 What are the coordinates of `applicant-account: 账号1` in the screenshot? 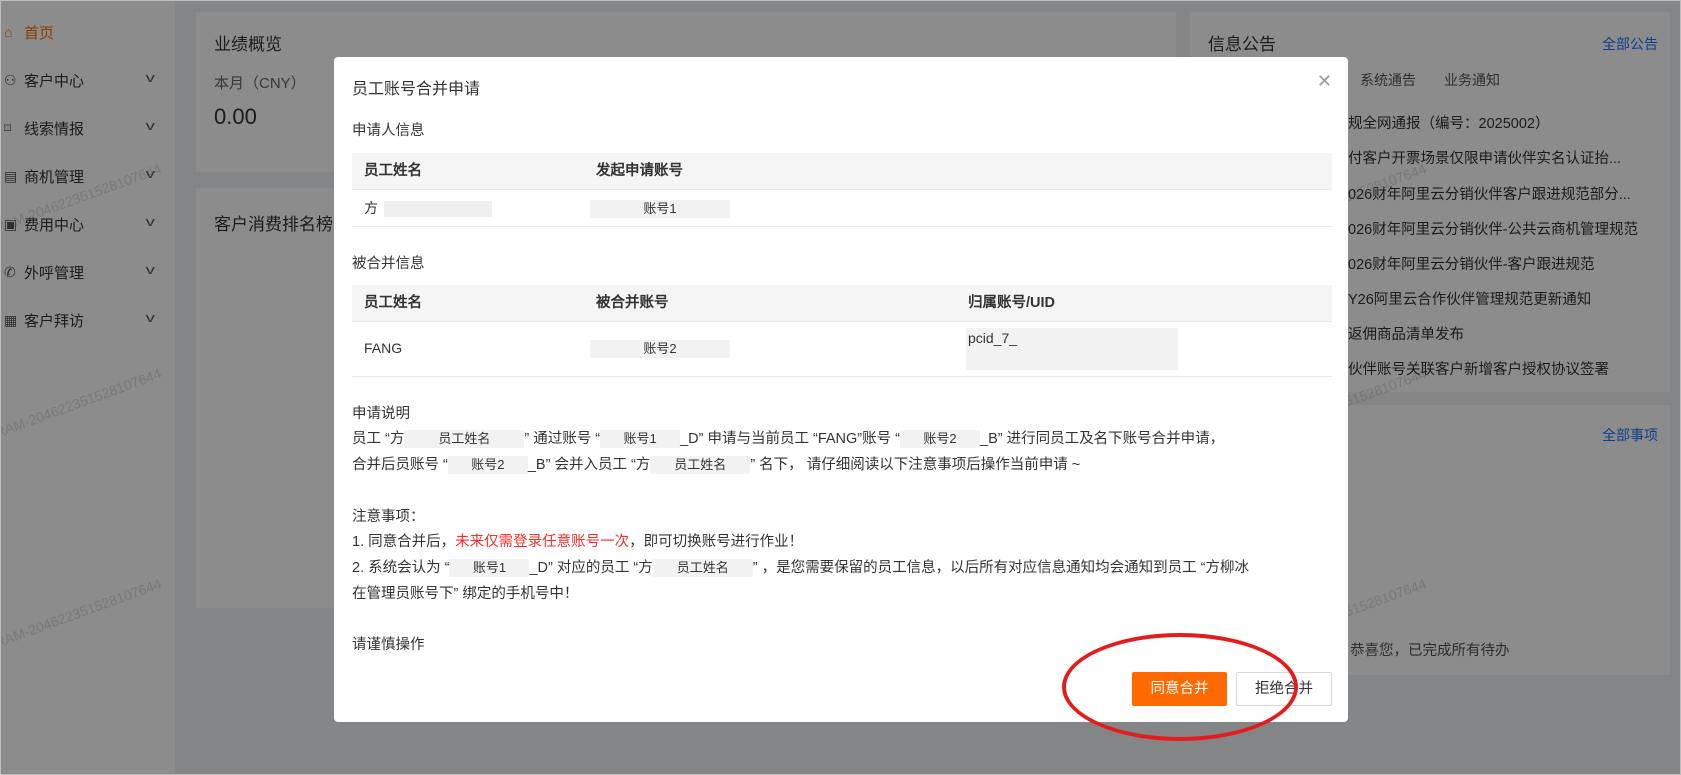 It's located at (660, 208).